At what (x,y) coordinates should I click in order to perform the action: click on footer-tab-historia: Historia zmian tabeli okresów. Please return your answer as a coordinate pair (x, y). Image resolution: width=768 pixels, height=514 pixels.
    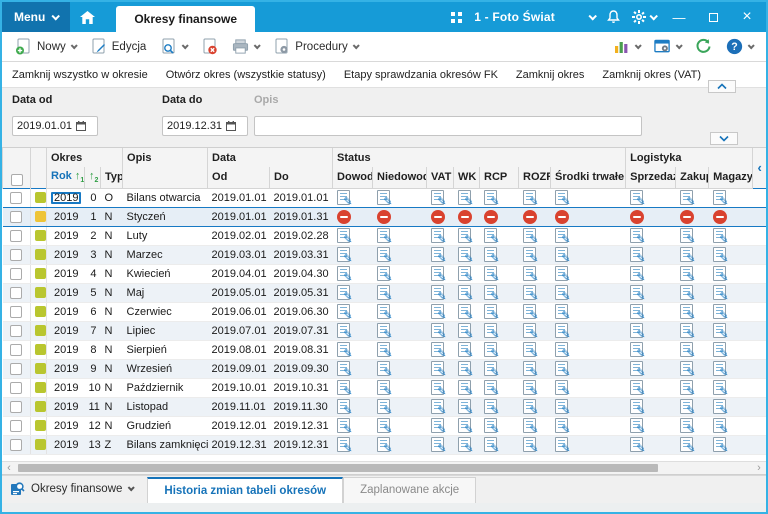
    Looking at the image, I should click on (245, 489).